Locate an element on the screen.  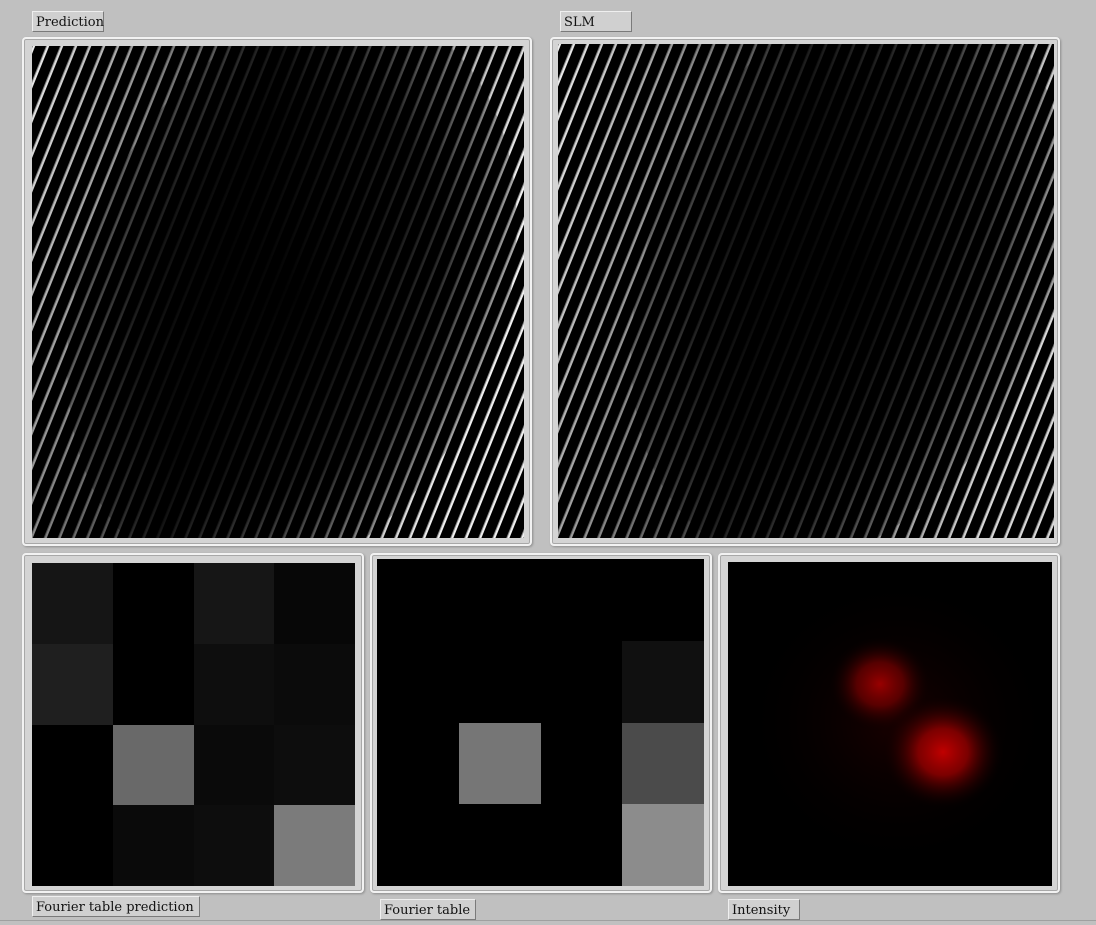
bottom-divider is located at coordinates (548, 920).